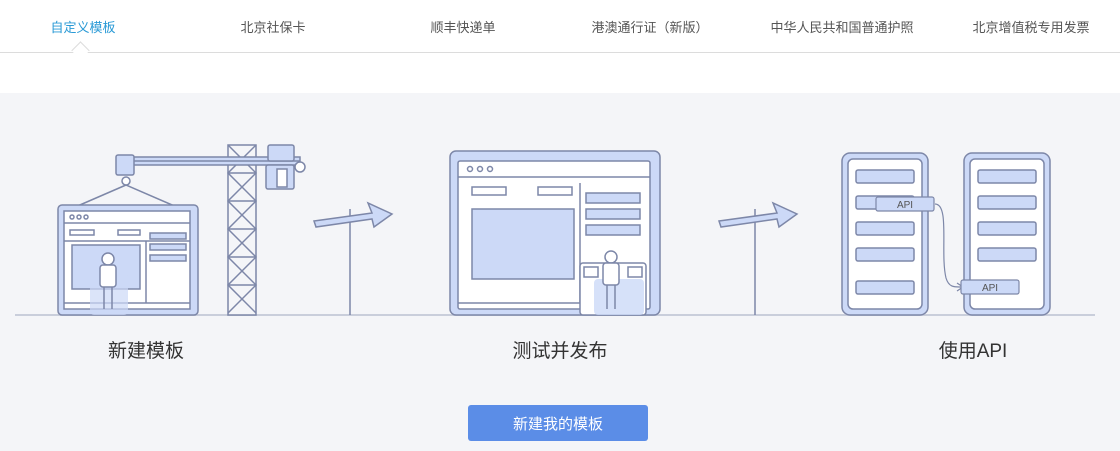 Image resolution: width=1120 pixels, height=451 pixels. What do you see at coordinates (973, 351) in the screenshot?
I see `step-label-use-api: 使用API` at bounding box center [973, 351].